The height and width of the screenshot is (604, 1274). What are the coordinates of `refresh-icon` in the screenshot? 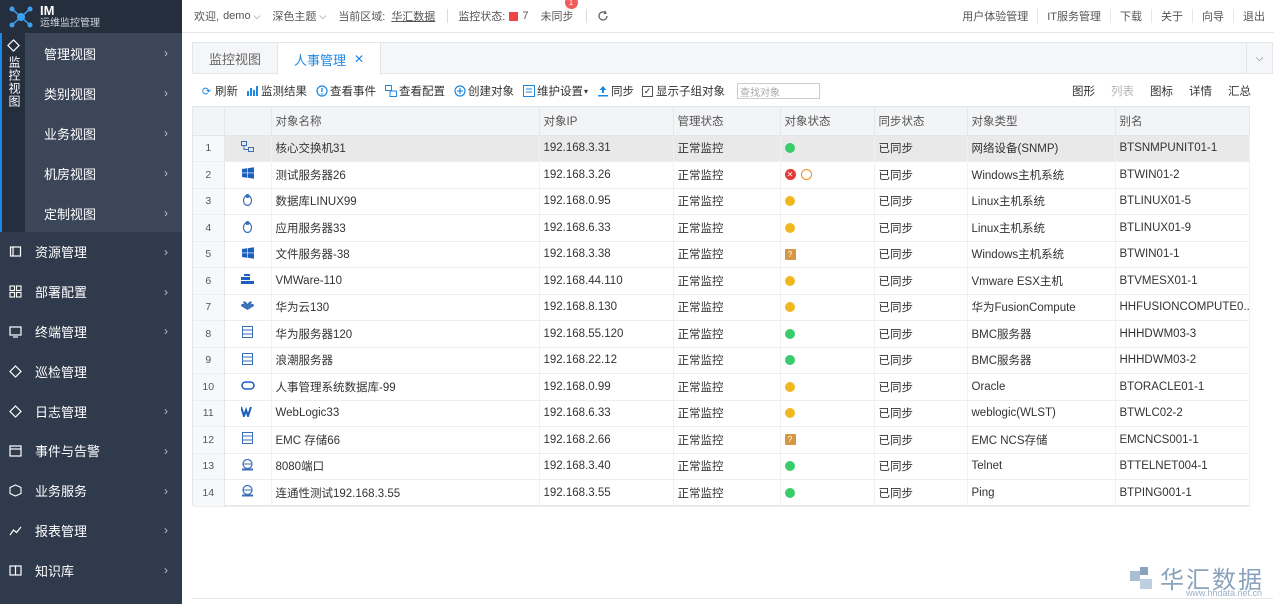 It's located at (603, 16).